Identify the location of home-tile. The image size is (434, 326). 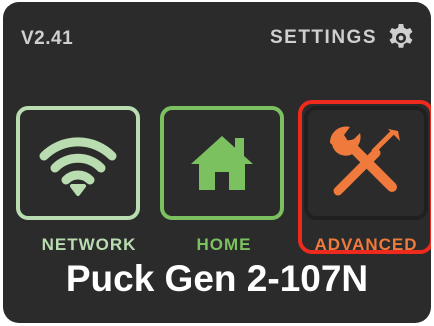
(222, 163).